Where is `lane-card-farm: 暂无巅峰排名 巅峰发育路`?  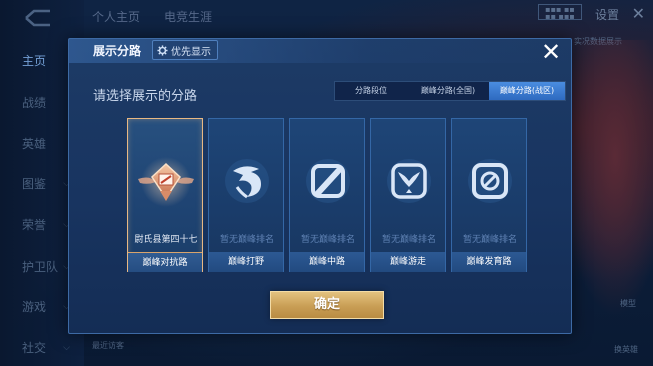
lane-card-farm: 暂无巅峰排名 巅峰发育路 is located at coordinates (489, 195).